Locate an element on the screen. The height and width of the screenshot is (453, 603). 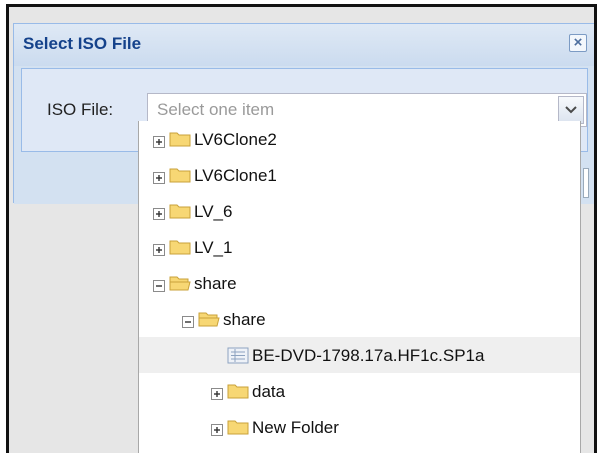
close-icon: × is located at coordinates (578, 42).